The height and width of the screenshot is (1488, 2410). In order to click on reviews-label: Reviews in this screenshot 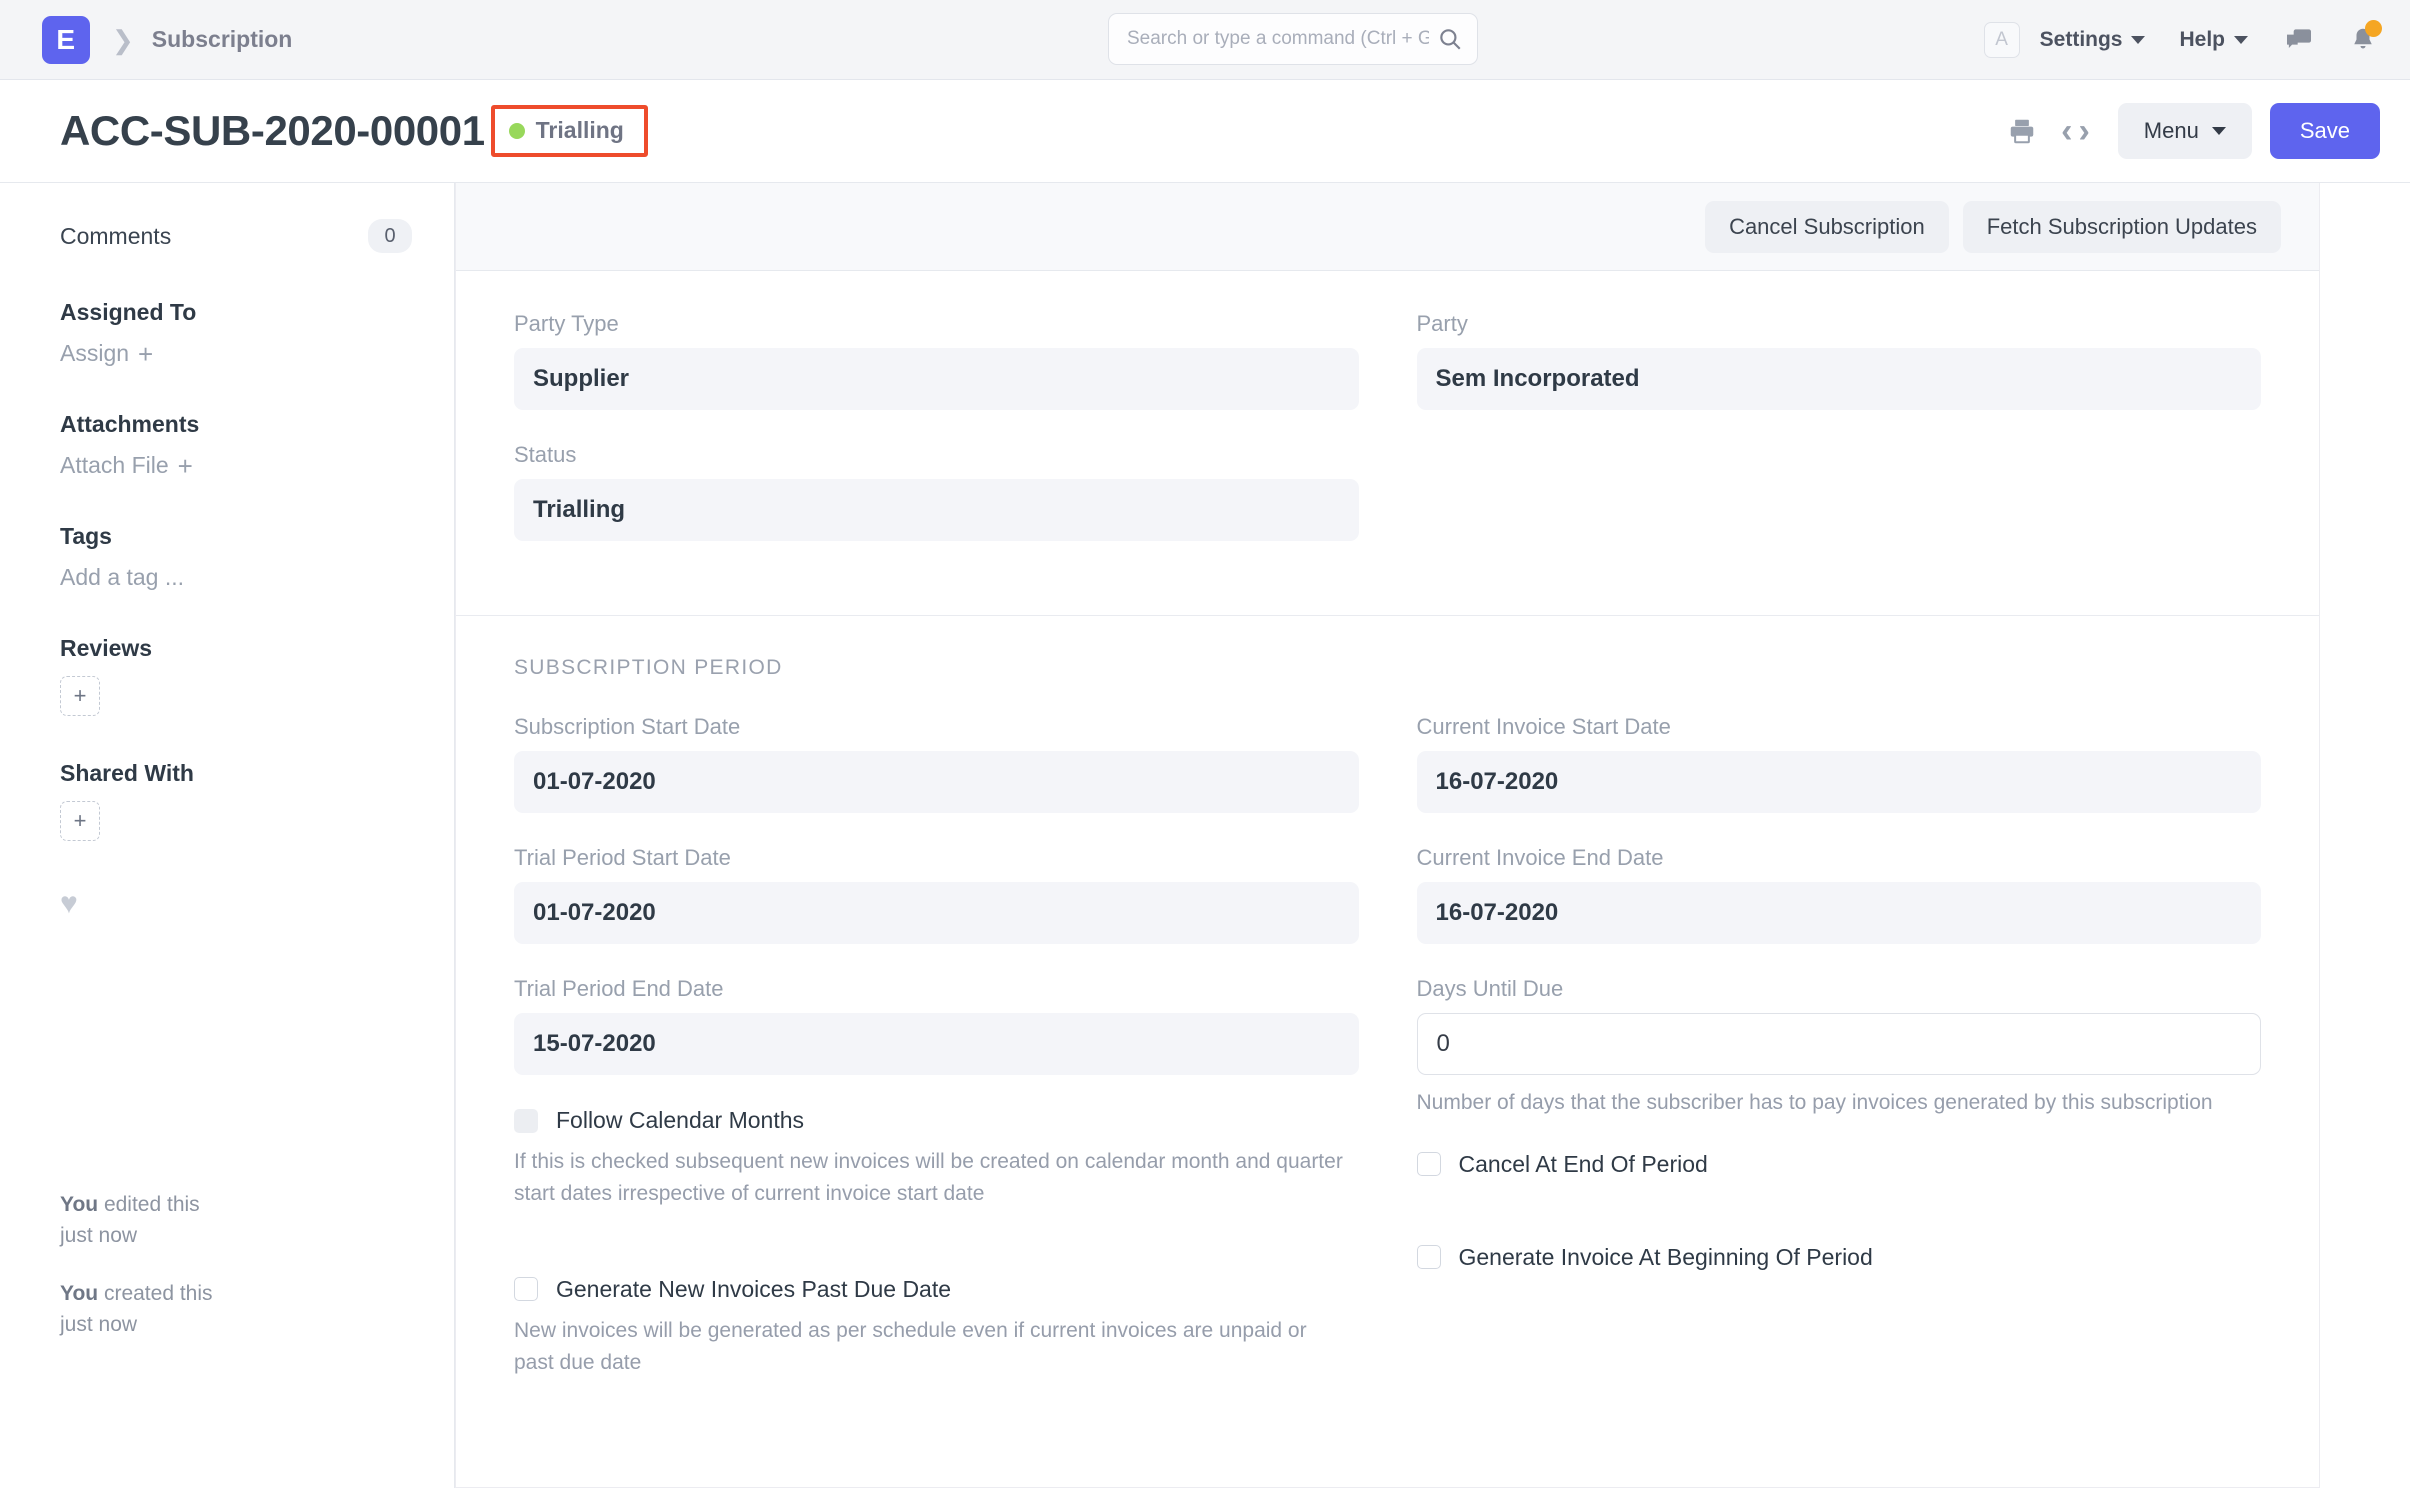, I will do `click(106, 648)`.